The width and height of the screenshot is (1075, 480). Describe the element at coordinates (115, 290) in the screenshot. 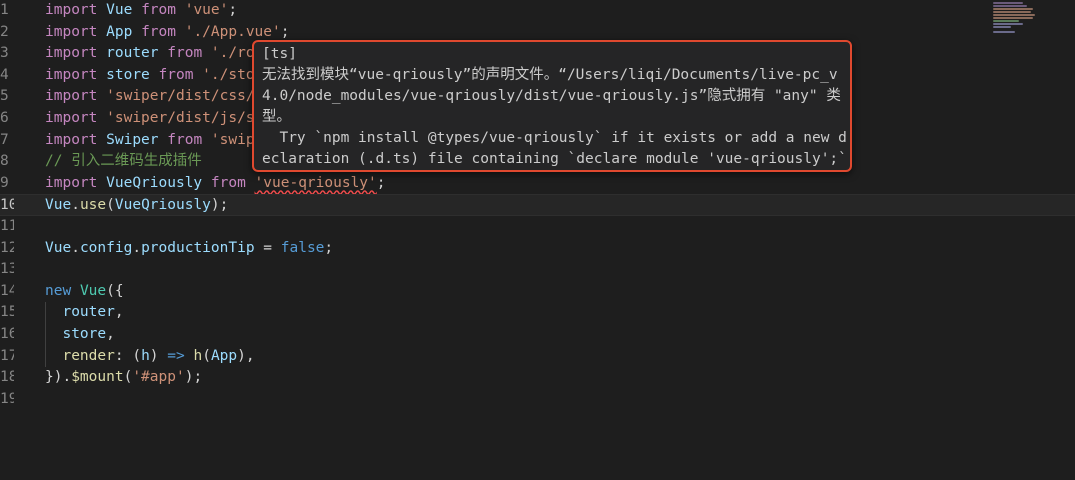

I see `code-token: ({` at that location.